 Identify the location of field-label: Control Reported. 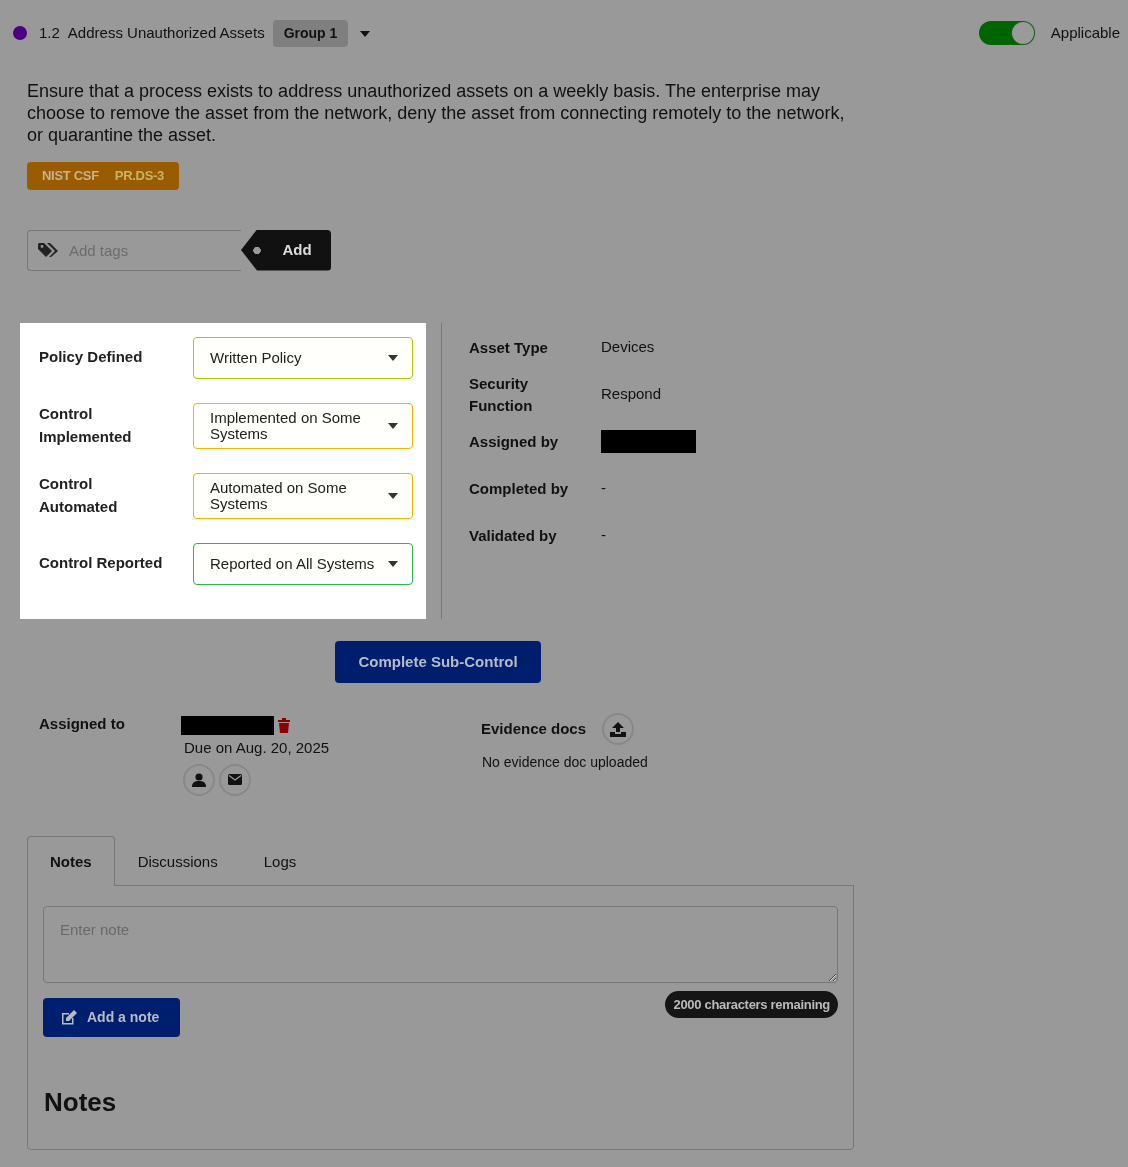
(101, 563).